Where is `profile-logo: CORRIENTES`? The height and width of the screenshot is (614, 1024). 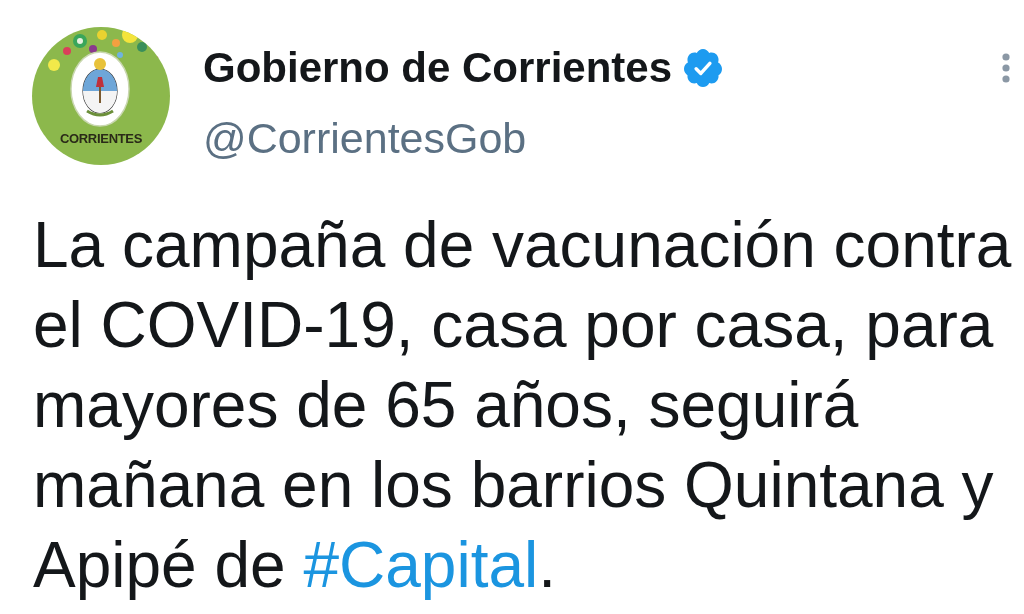
profile-logo: CORRIENTES is located at coordinates (101, 96).